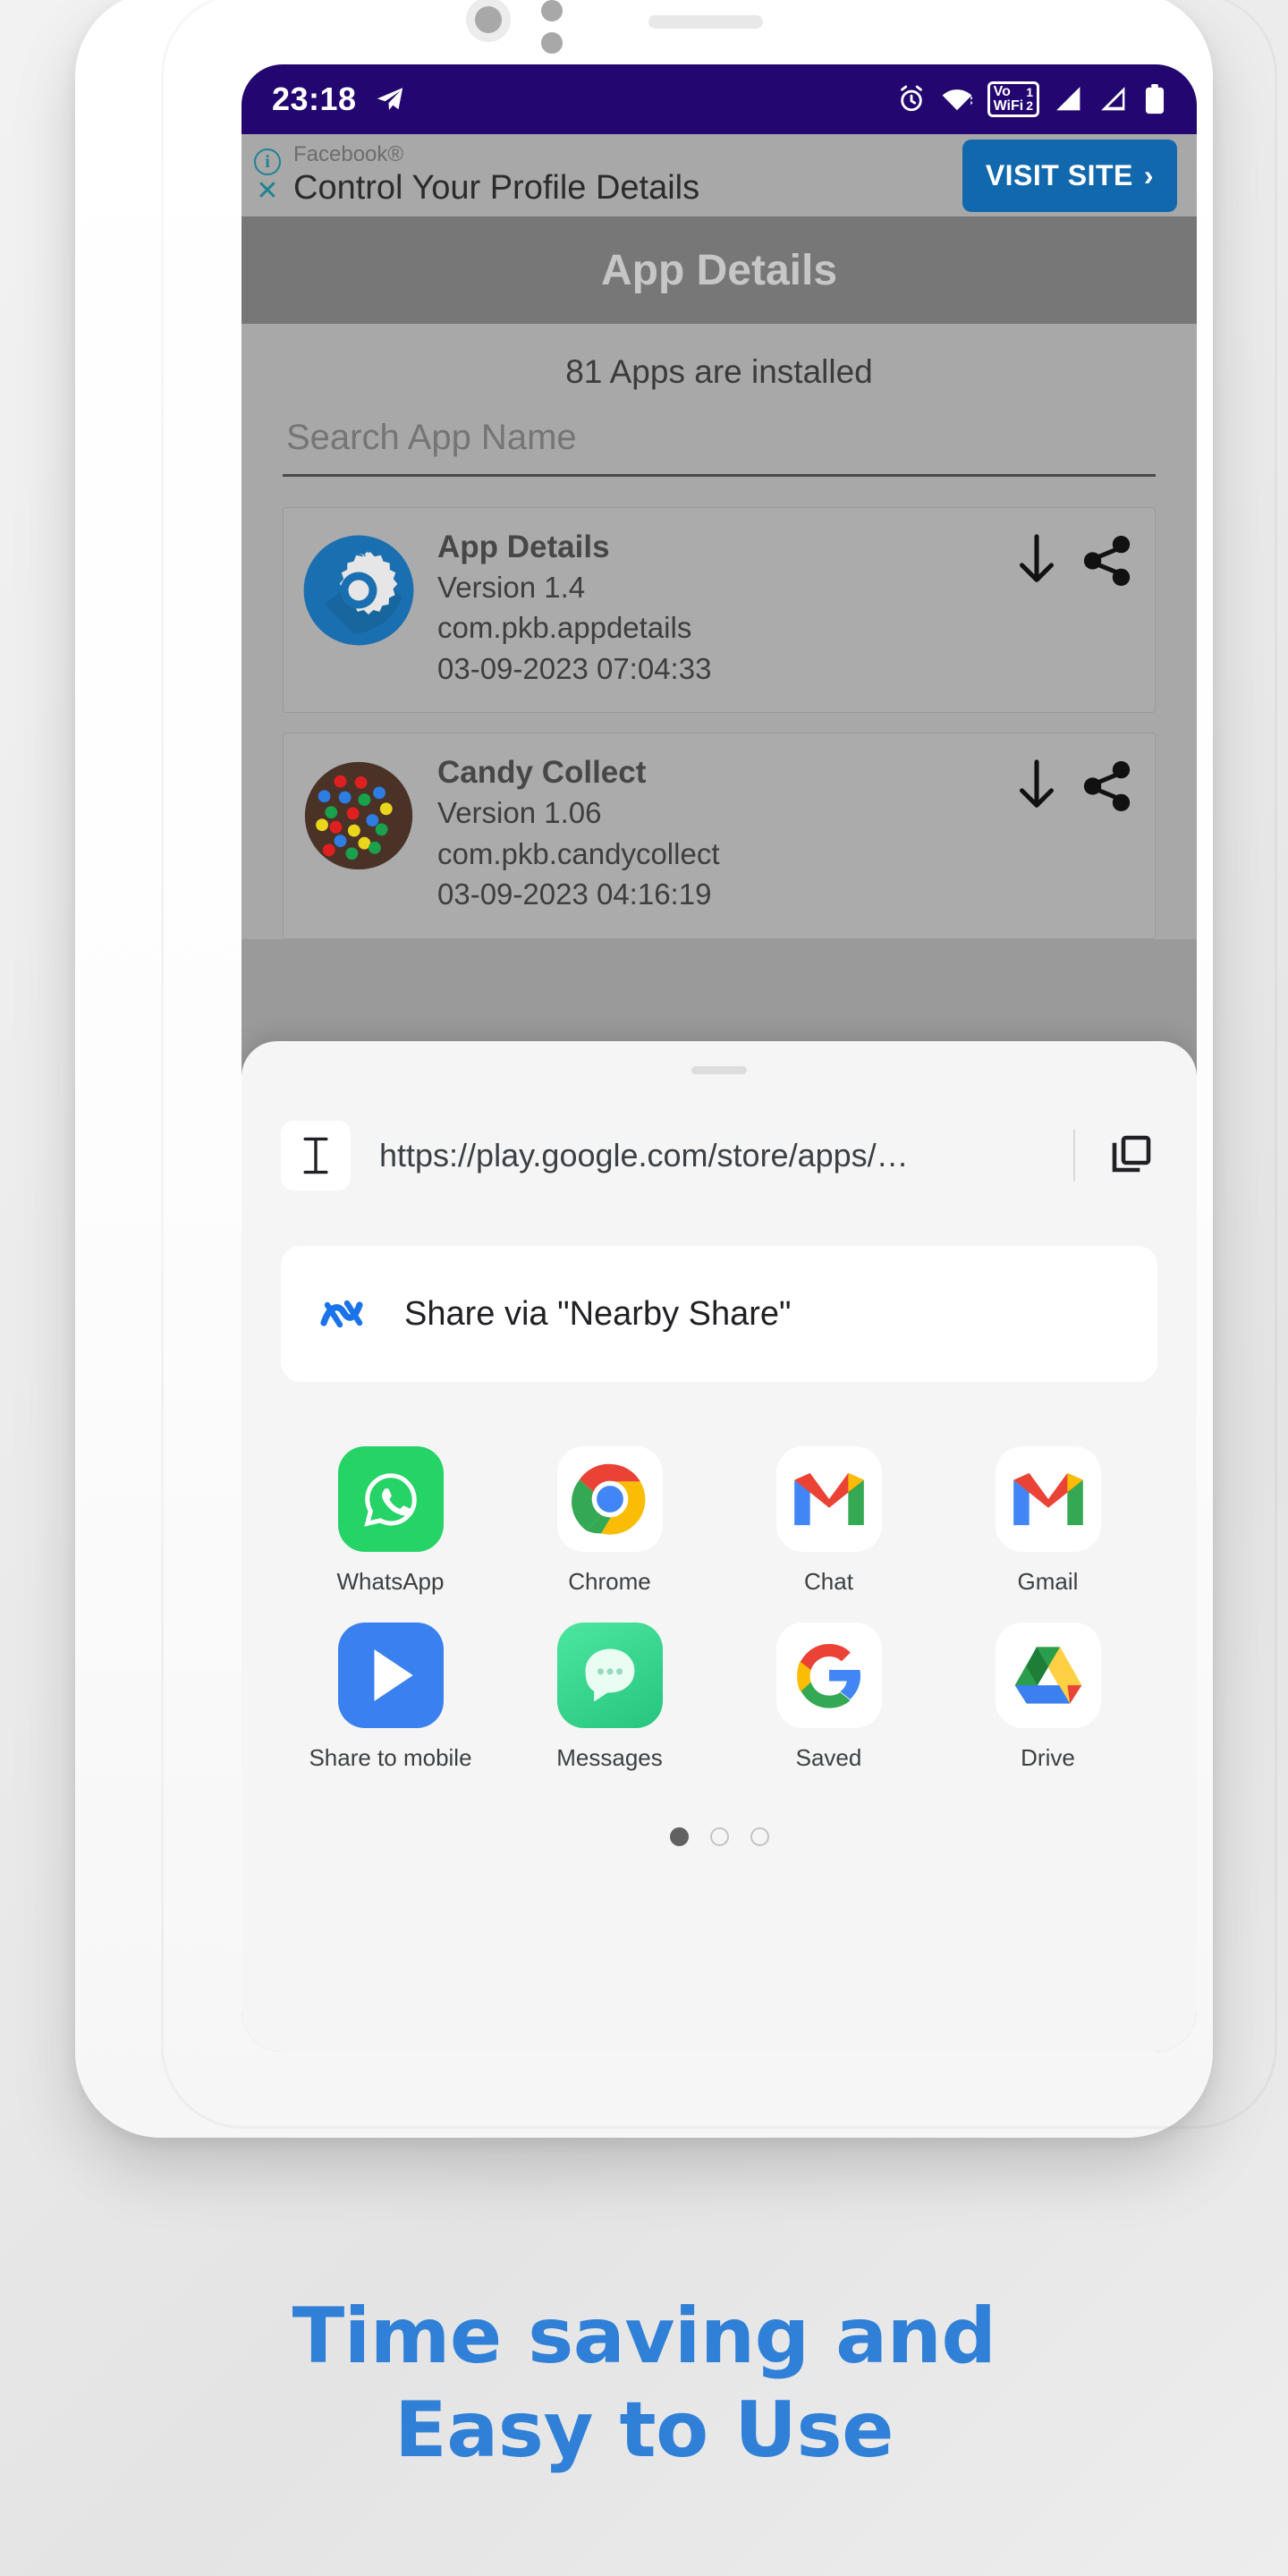 This screenshot has width=1288, height=2576. What do you see at coordinates (1048, 1675) in the screenshot?
I see `google-drive-icon` at bounding box center [1048, 1675].